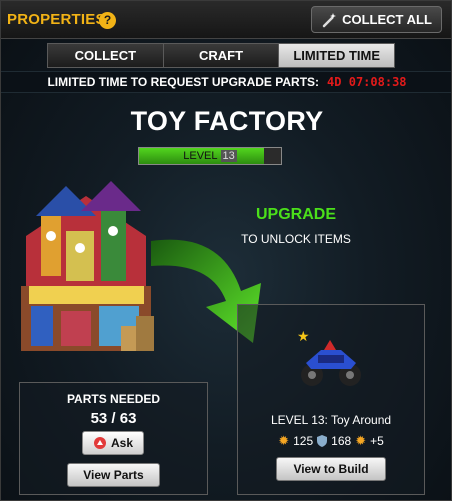 Image resolution: width=452 pixels, height=501 pixels. I want to click on collect-all-button: COLLECT ALL, so click(376, 19).